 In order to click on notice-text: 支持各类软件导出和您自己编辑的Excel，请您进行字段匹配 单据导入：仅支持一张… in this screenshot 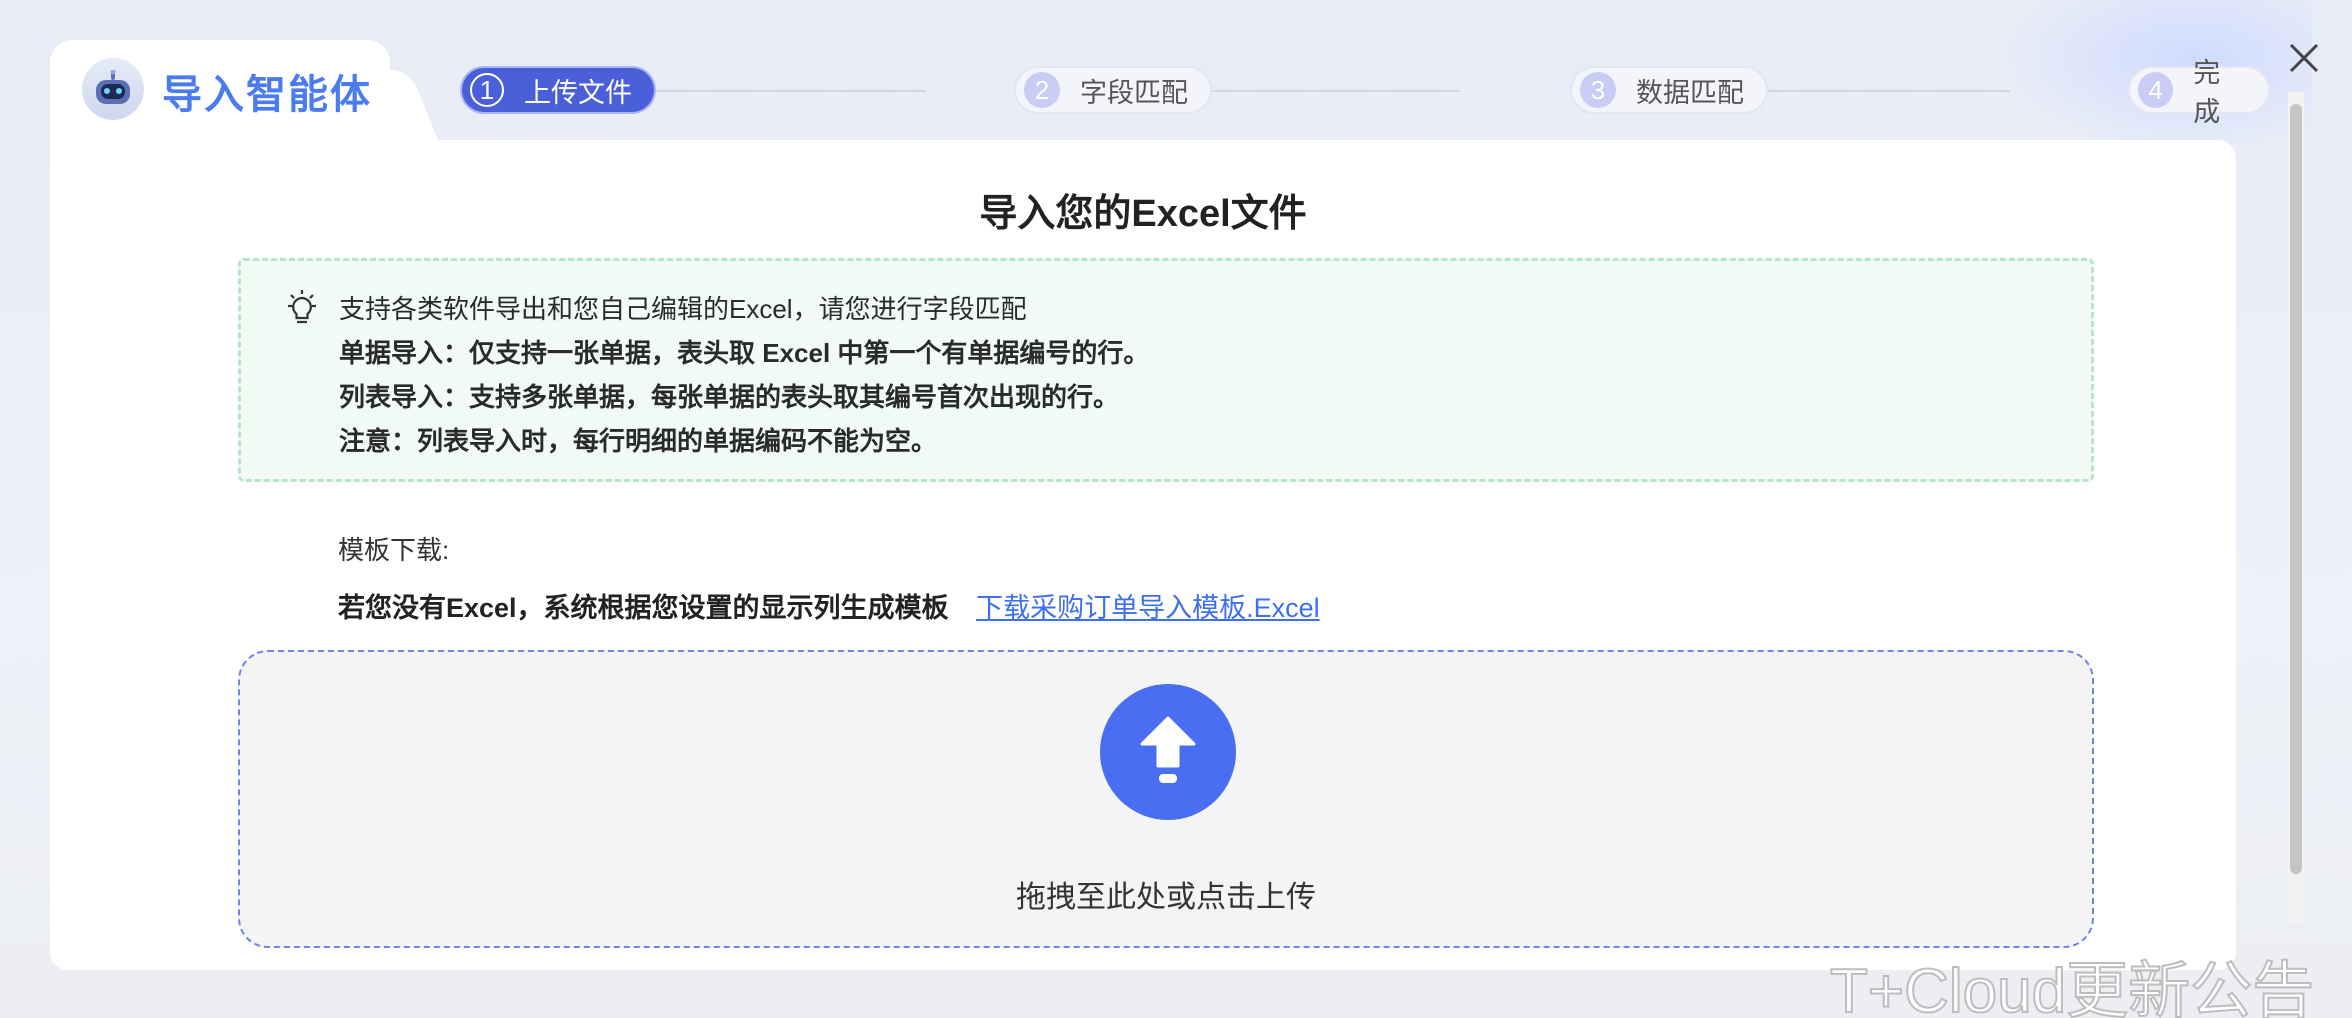, I will do `click(744, 375)`.